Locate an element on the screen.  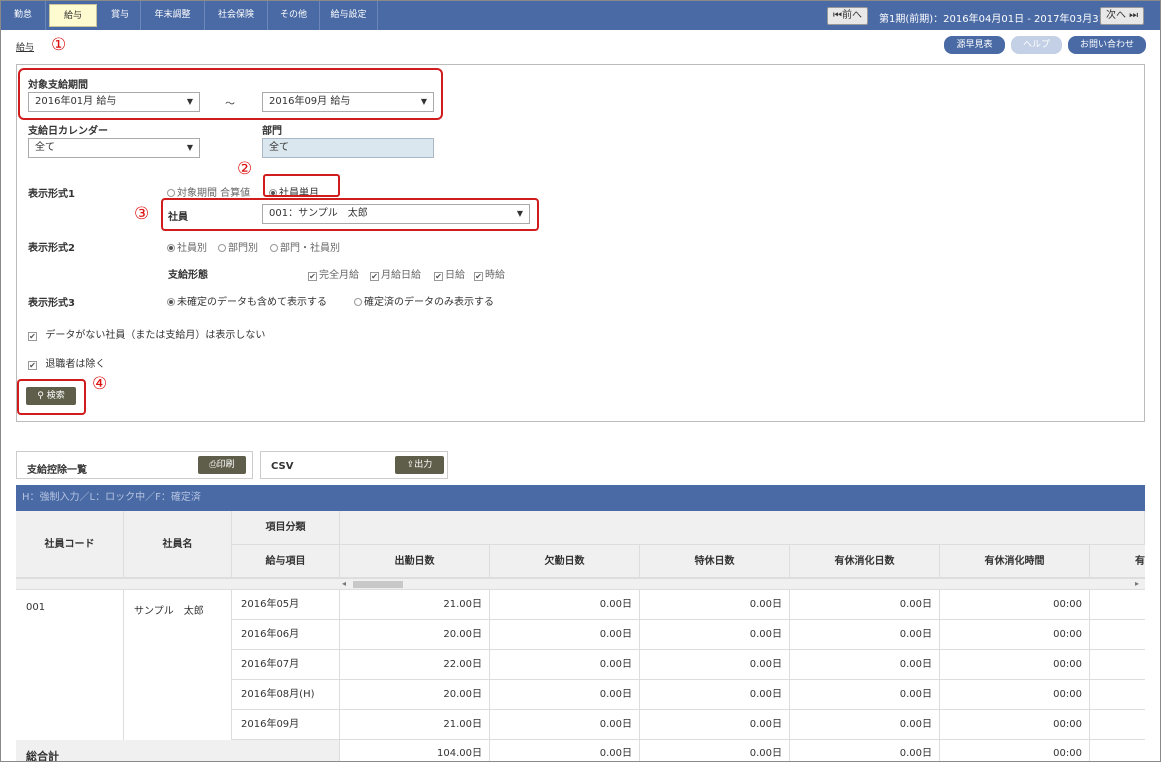
print-icon: ⎙ is located at coordinates (213, 465).